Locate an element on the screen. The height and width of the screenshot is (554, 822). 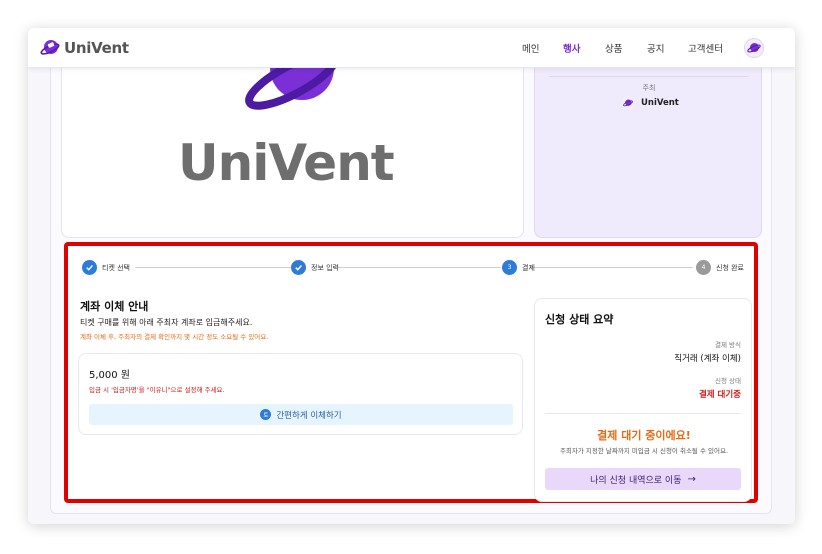
user-avatar is located at coordinates (754, 48).